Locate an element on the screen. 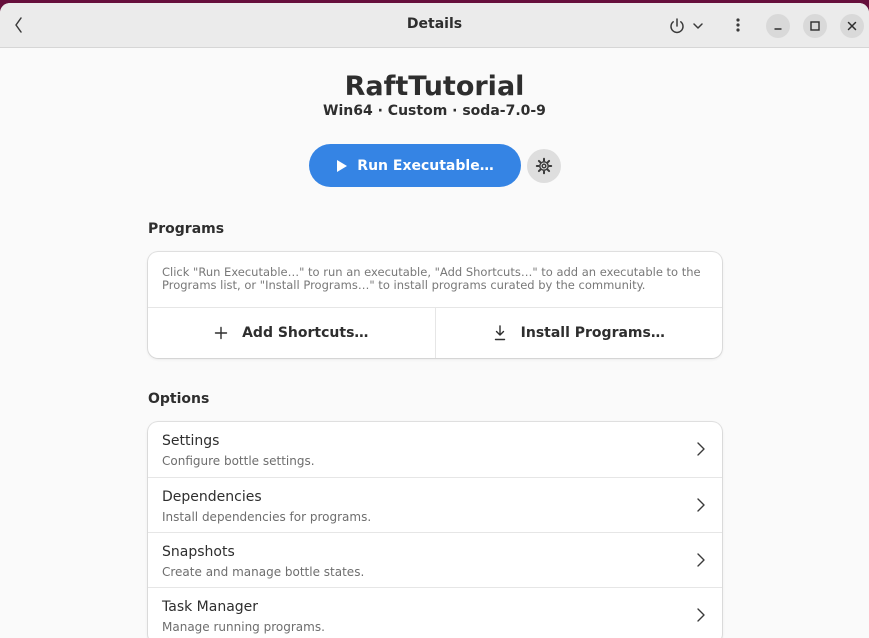 This screenshot has height=638, width=869. minimize-button is located at coordinates (778, 26).